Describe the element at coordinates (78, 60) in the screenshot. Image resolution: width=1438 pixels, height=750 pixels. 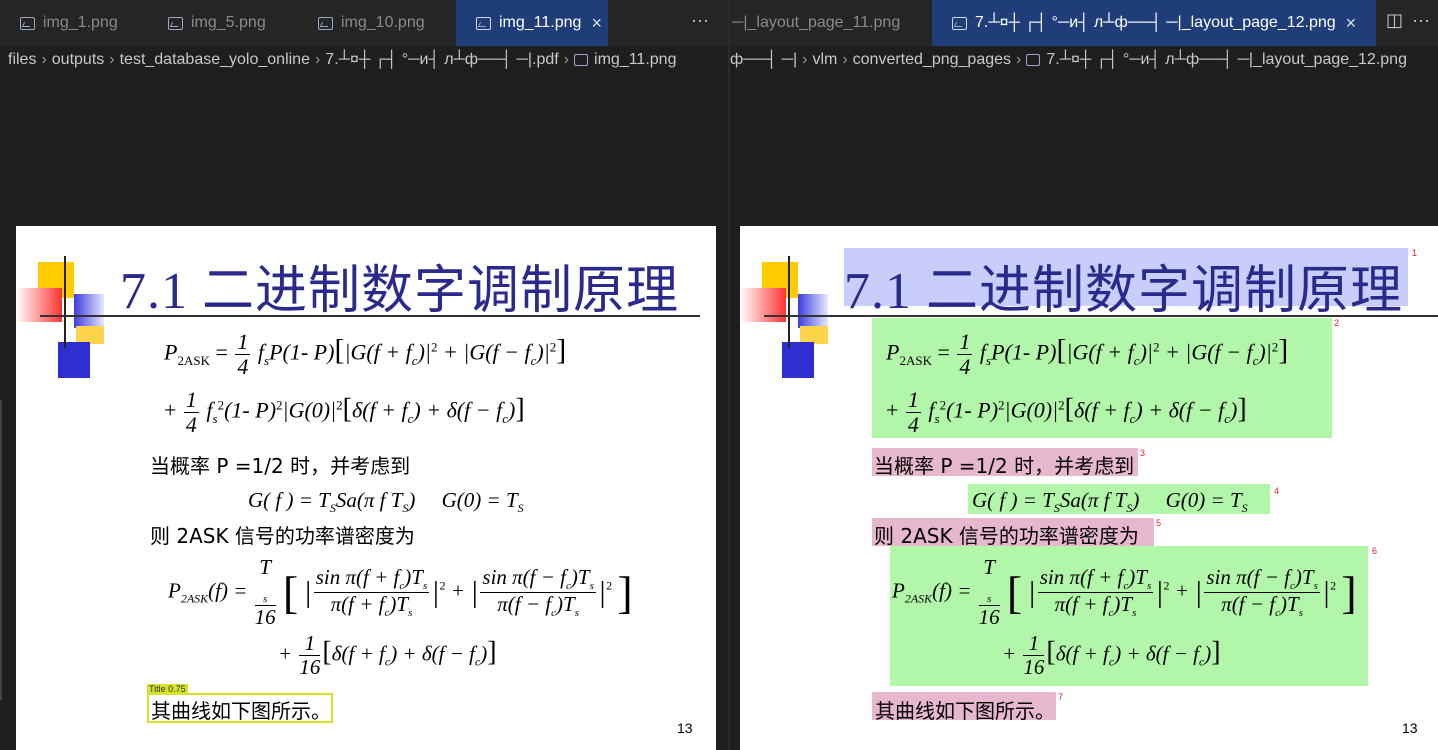
I see `breadcrumb-item: outputs` at that location.